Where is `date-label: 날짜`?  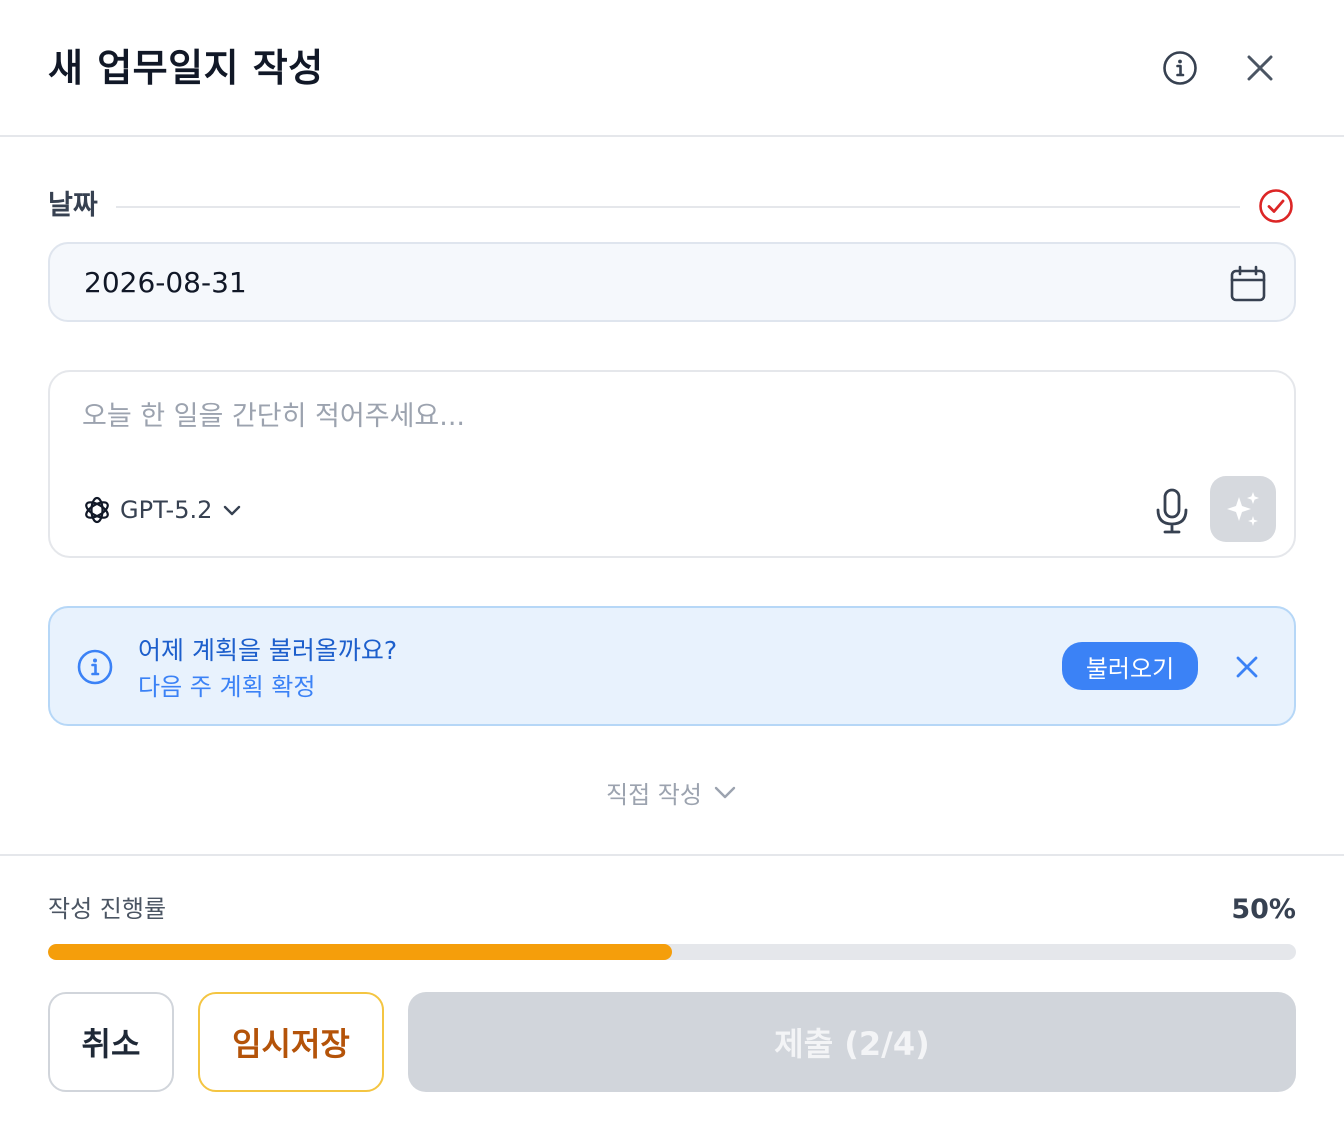
date-label: 날짜 is located at coordinates (73, 205).